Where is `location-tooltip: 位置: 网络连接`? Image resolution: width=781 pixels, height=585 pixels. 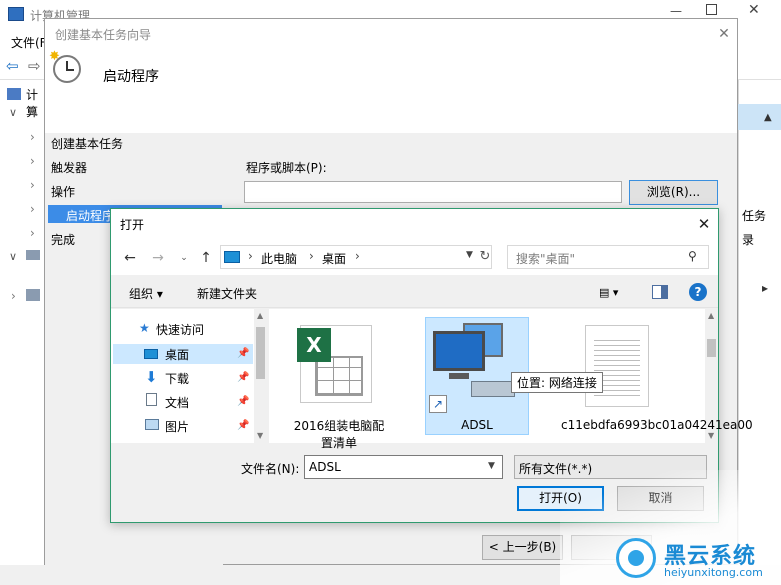 location-tooltip: 位置: 网络连接 is located at coordinates (557, 382).